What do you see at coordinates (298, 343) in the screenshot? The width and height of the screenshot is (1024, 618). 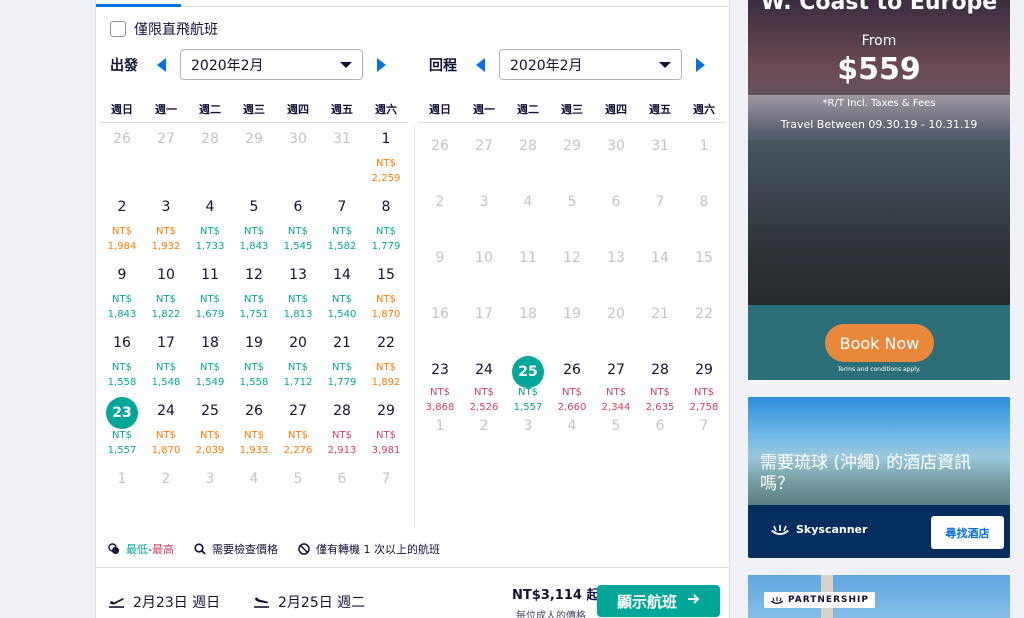 I see `day-number: 20` at bounding box center [298, 343].